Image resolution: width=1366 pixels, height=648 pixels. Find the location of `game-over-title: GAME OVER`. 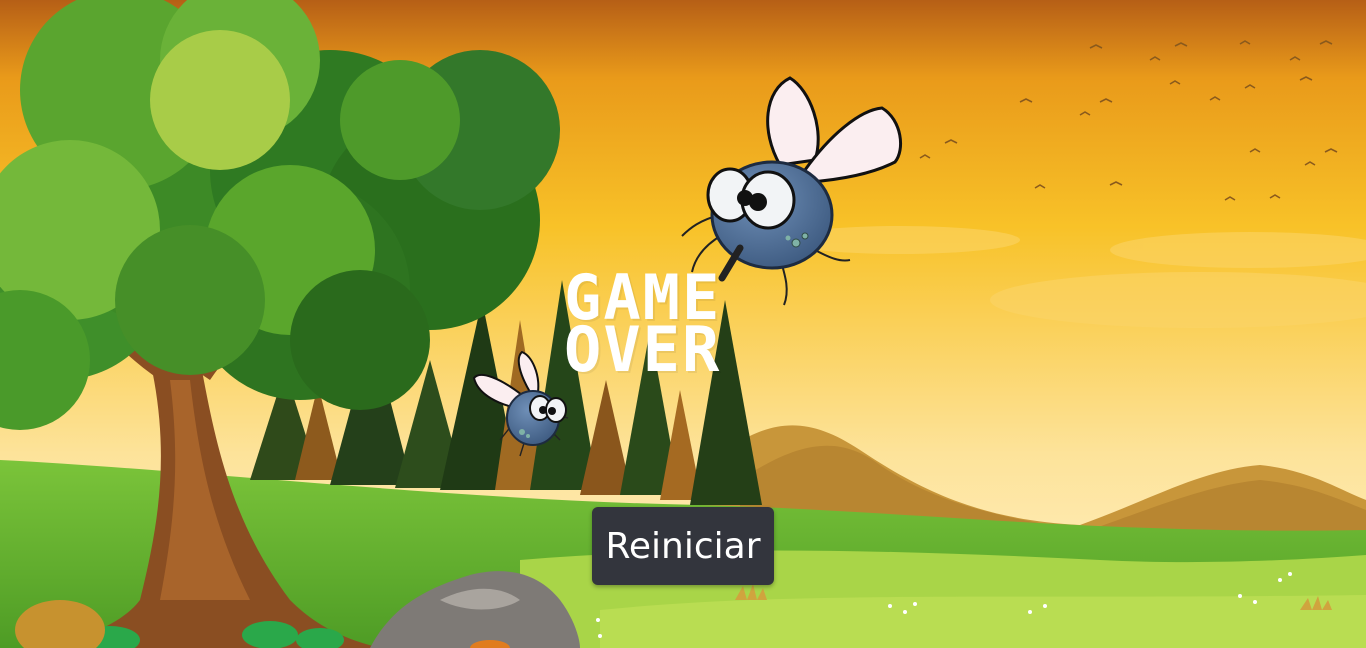

game-over-title: GAME OVER is located at coordinates (684, 326).